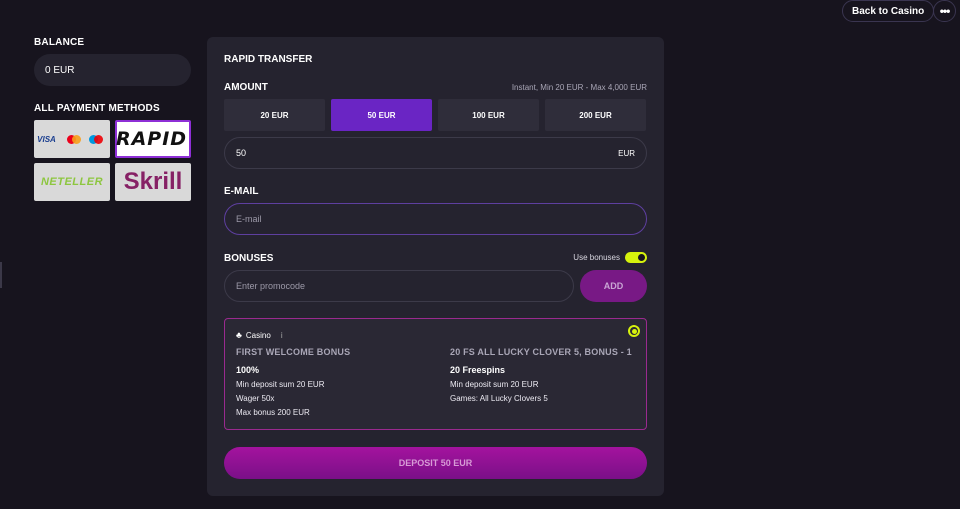 The image size is (960, 509). Describe the element at coordinates (488, 115) in the screenshot. I see `amount-option-100: 100 EUR` at that location.